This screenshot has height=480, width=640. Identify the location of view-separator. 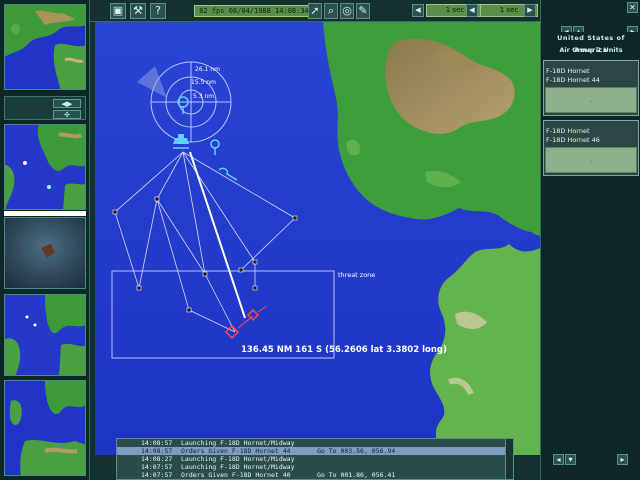
(45, 213).